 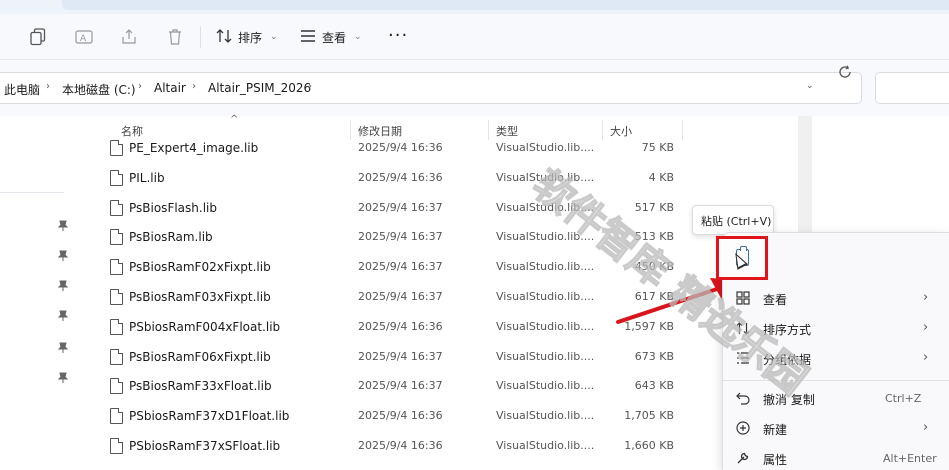 I want to click on shortcut-label: Alt+Enter, so click(x=910, y=458).